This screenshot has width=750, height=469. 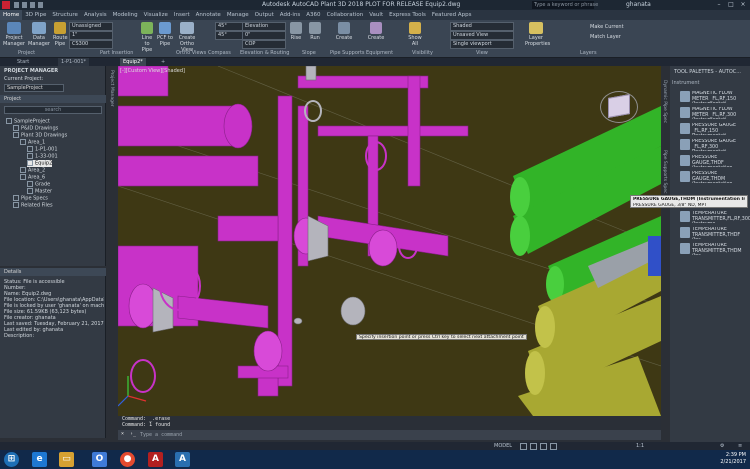 What do you see at coordinates (264, 15) in the screenshot?
I see `ribbon-tab-output: Output` at bounding box center [264, 15].